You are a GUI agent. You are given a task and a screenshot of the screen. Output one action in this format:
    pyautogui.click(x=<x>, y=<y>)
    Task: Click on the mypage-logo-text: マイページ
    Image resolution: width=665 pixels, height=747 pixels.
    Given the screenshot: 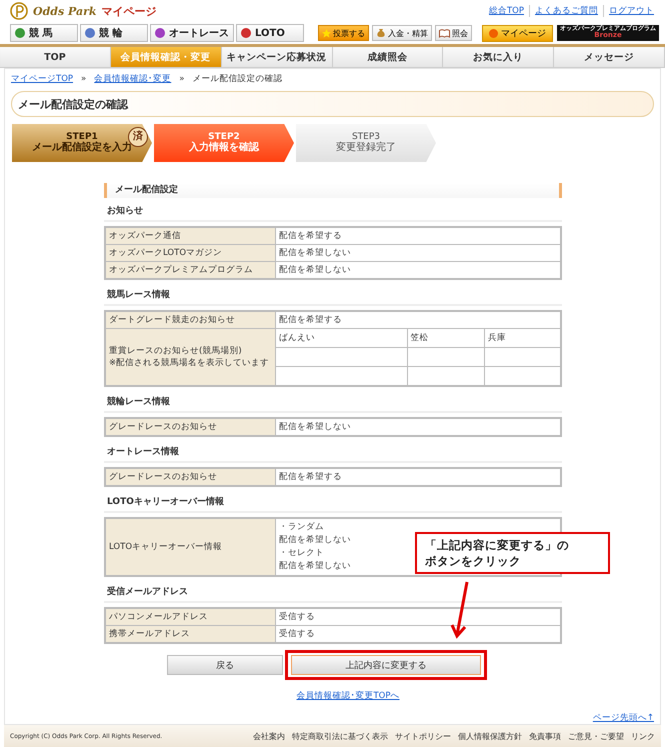 What is the action you would take?
    pyautogui.click(x=129, y=11)
    